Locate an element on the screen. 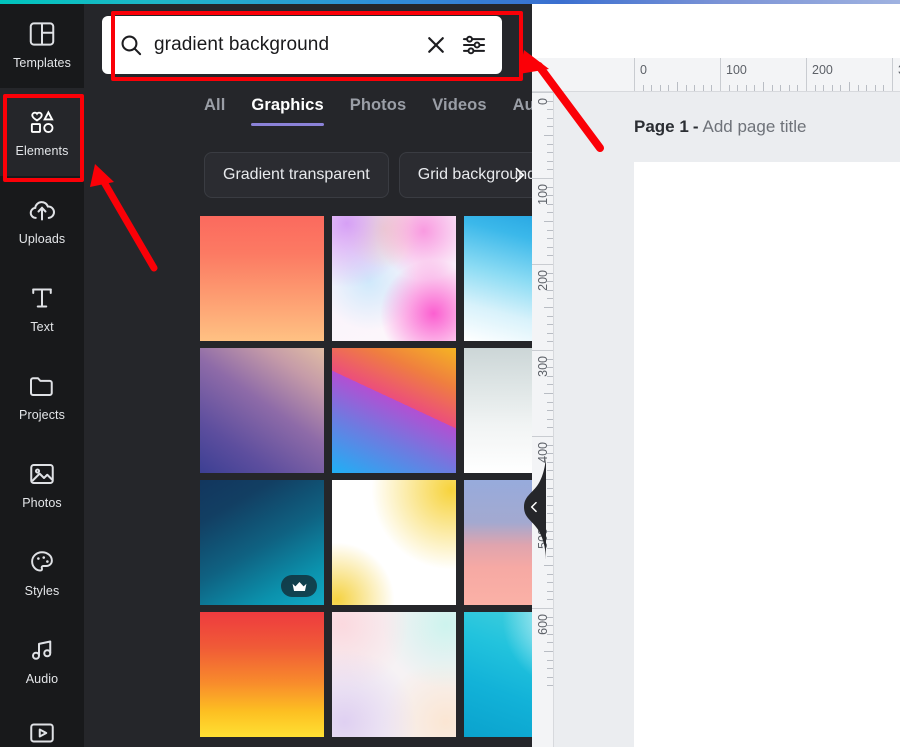  result-thumbnail-blue-white-gradient is located at coordinates (498, 278).